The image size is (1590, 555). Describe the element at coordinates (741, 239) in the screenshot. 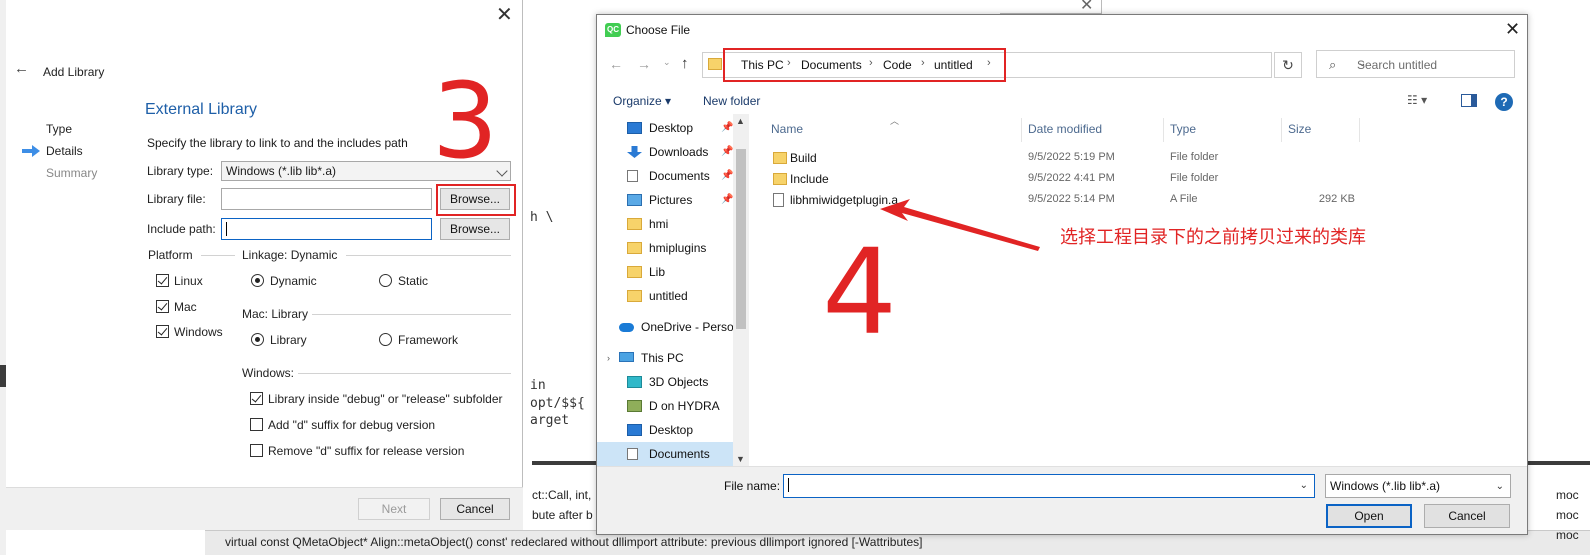

I see `scrollbar-thumb` at that location.